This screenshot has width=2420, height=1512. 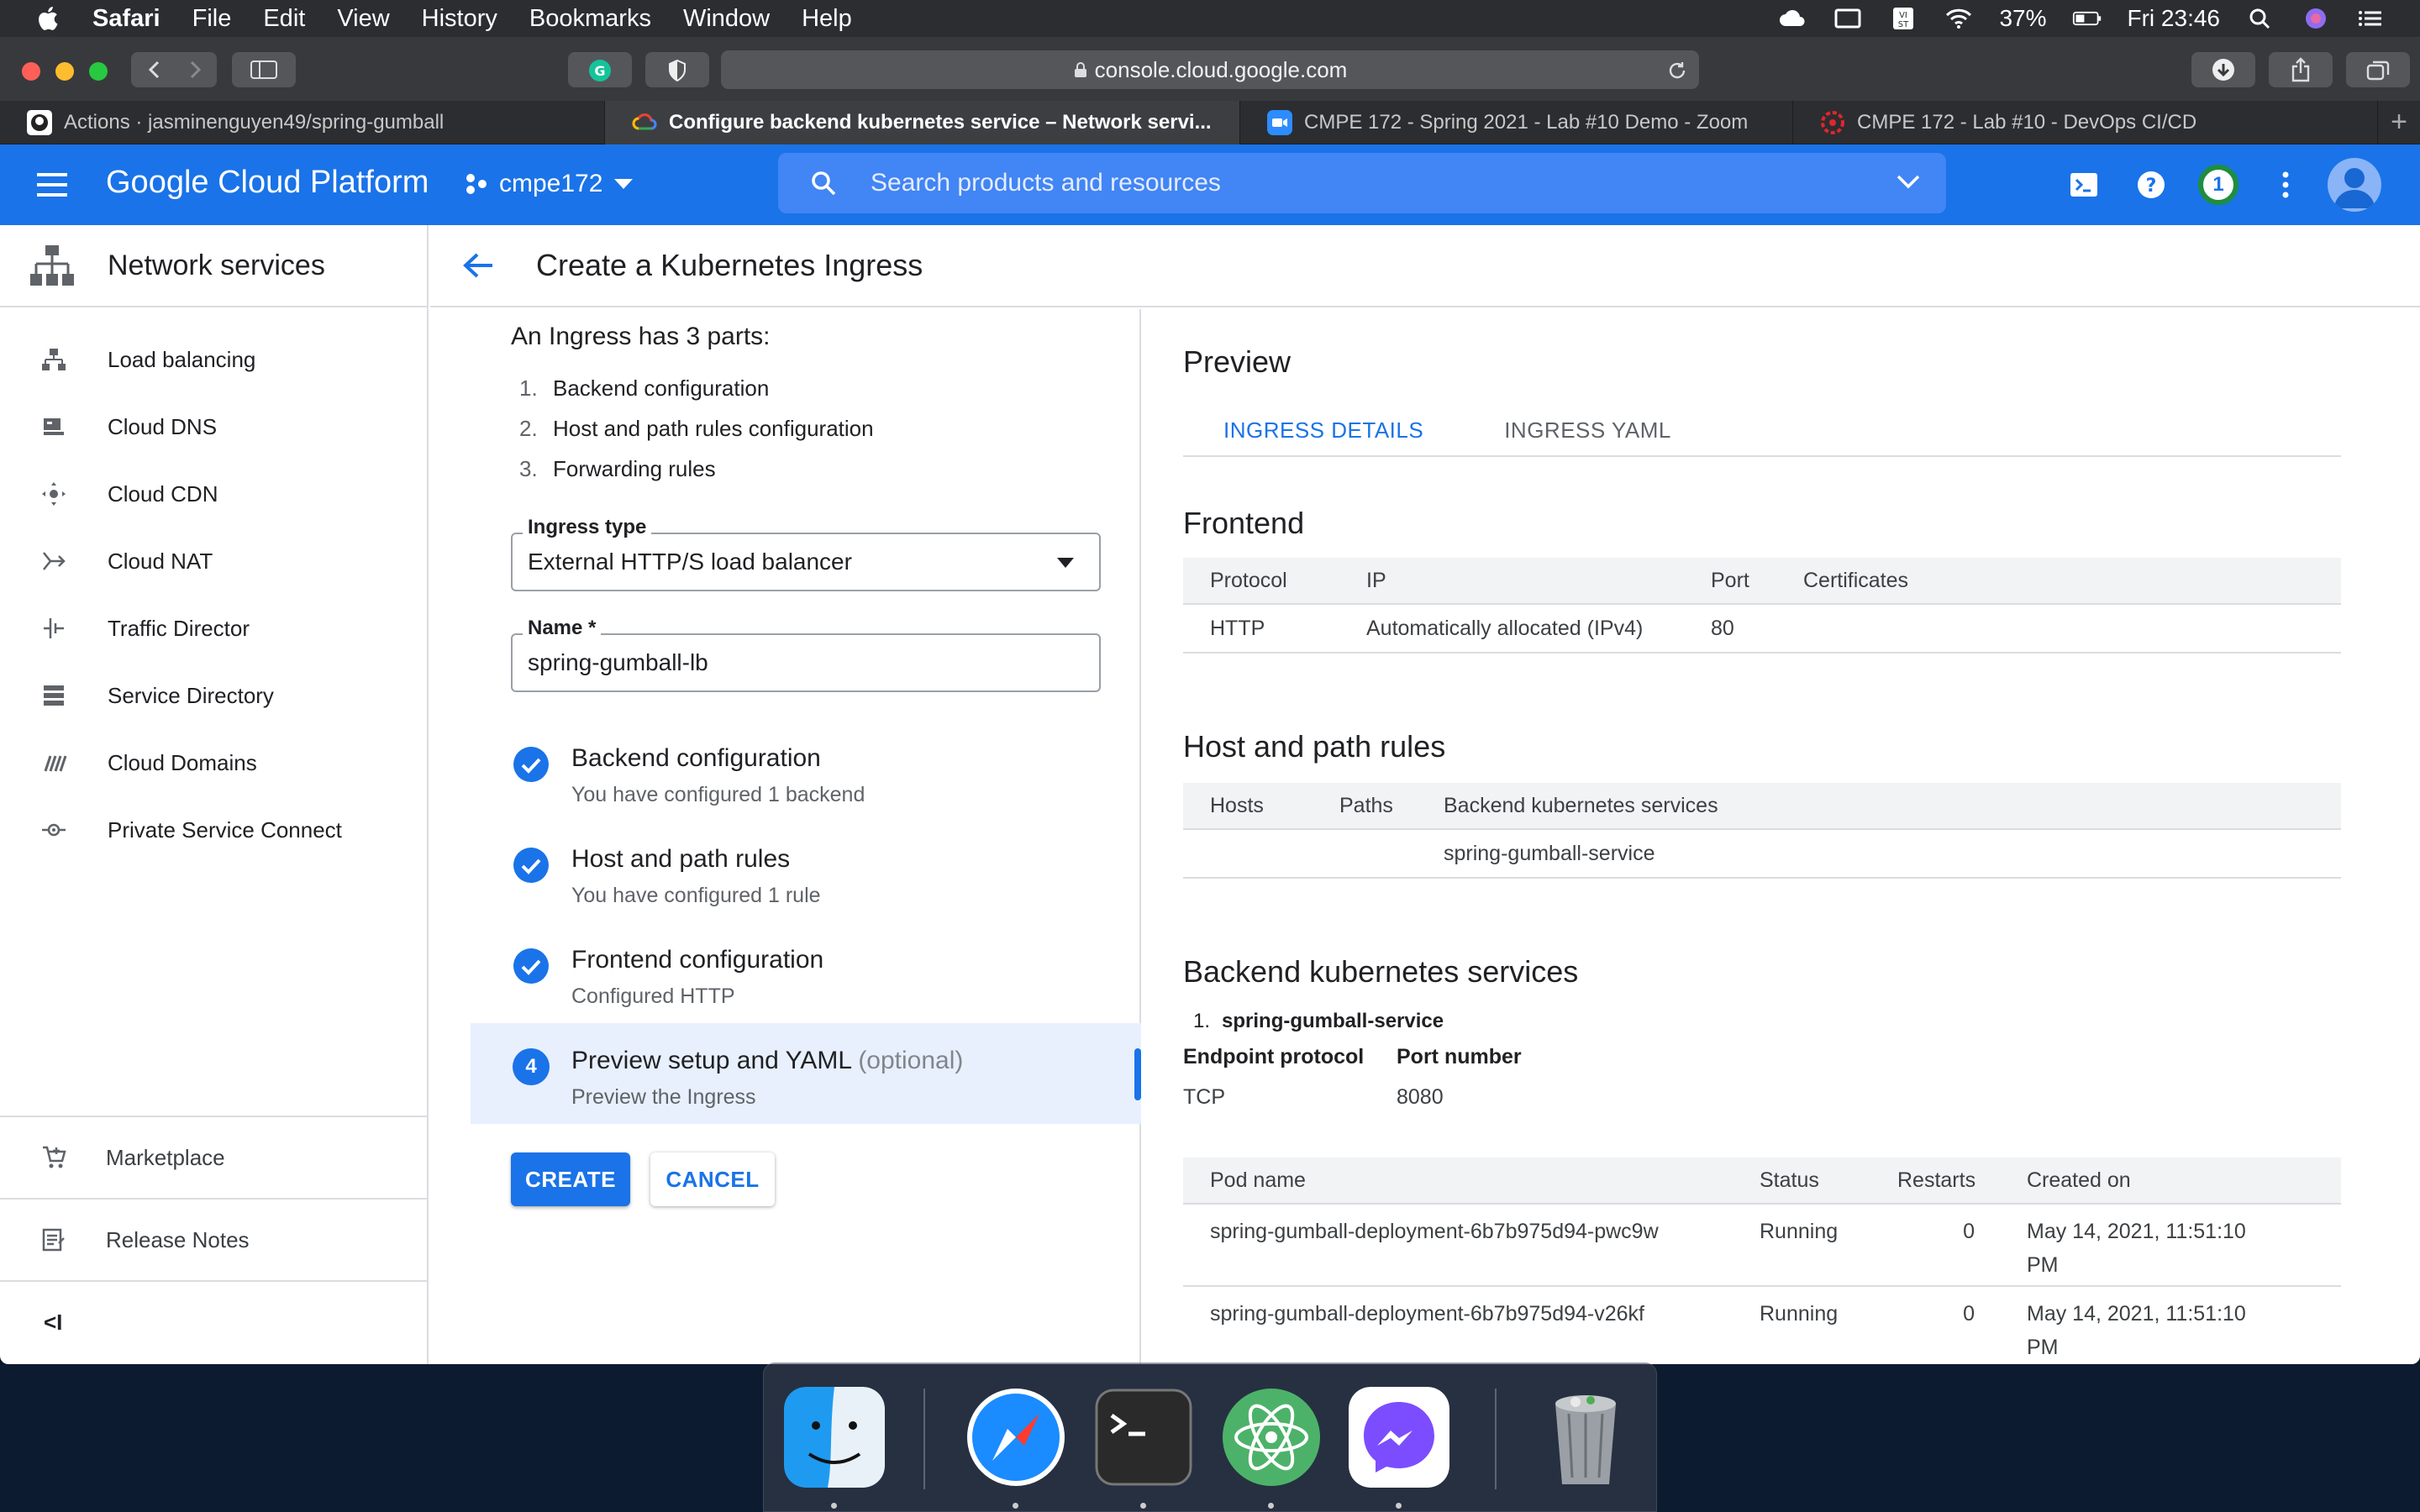 I want to click on privacy-shield-button, so click(x=677, y=69).